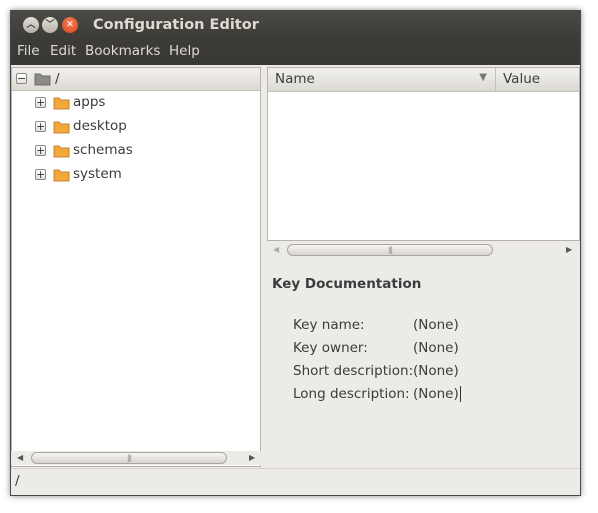  What do you see at coordinates (295, 79) in the screenshot?
I see `column-name-label: Name` at bounding box center [295, 79].